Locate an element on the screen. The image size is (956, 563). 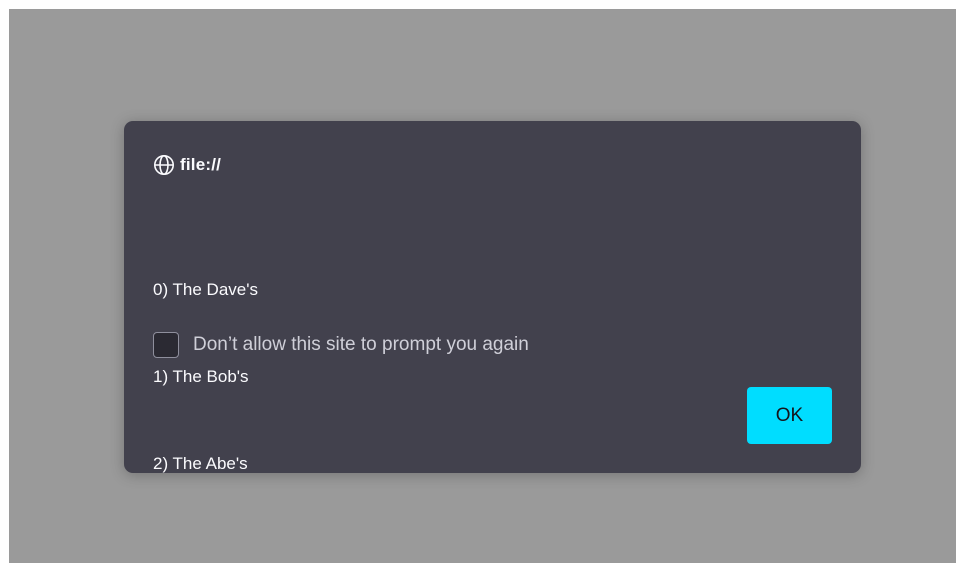
message-line: 1) The Bob's is located at coordinates (201, 376).